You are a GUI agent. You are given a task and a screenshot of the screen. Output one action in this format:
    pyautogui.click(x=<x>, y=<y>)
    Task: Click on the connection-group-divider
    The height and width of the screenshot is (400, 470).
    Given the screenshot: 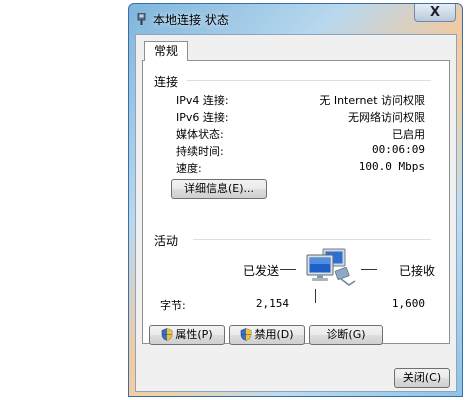 What is the action you would take?
    pyautogui.click(x=309, y=80)
    